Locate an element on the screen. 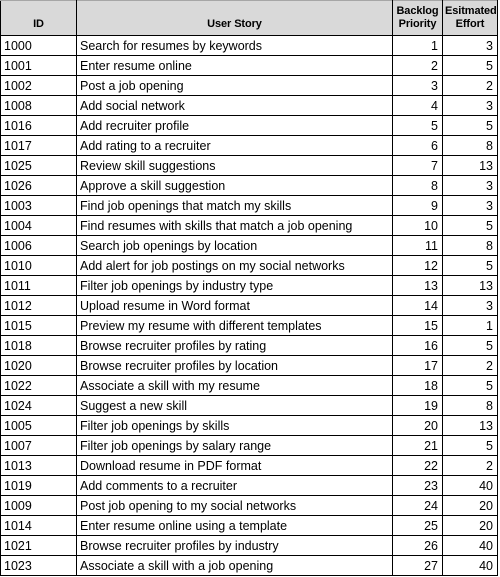 The image size is (500, 577). cell-id: 1003 is located at coordinates (38, 205).